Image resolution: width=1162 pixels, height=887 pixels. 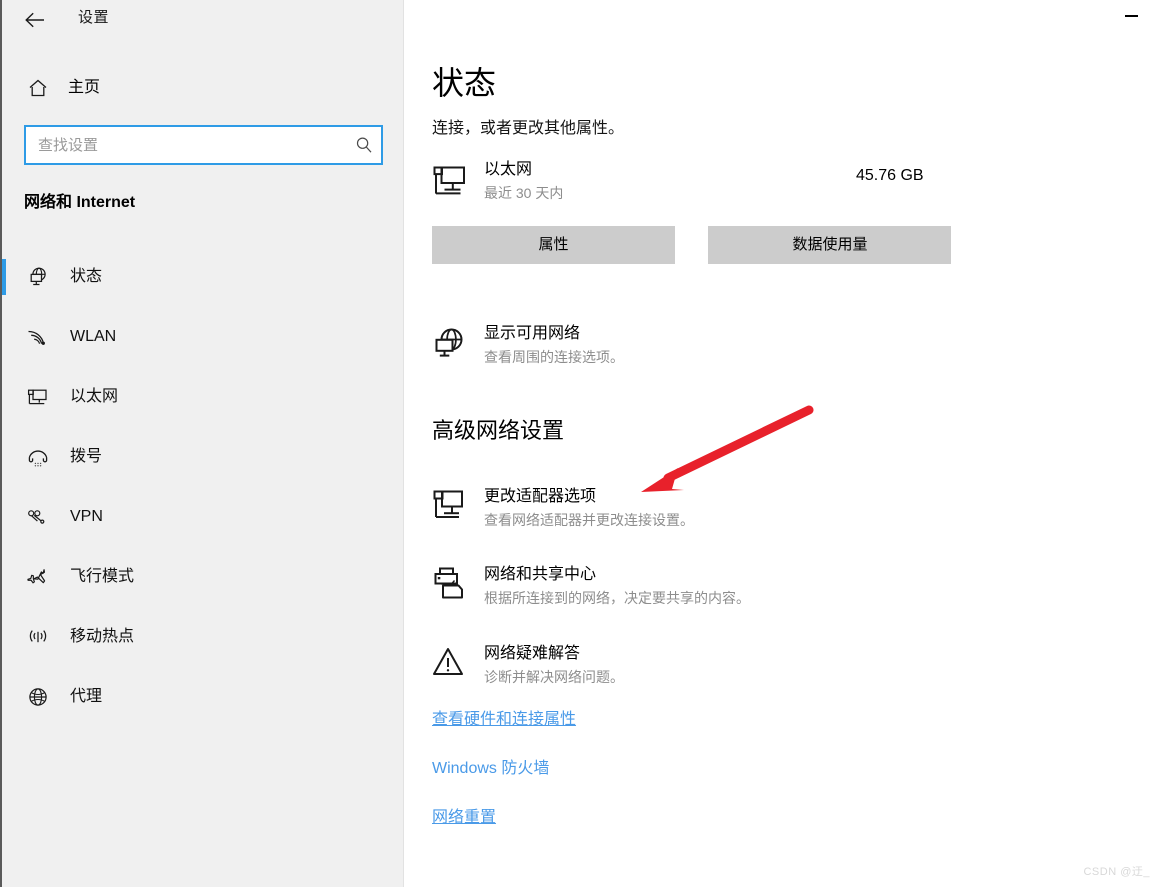 I want to click on change-adapter-options-item: 更改适配器选项 查看网络适配器并更改连接设置。, so click(x=712, y=508).